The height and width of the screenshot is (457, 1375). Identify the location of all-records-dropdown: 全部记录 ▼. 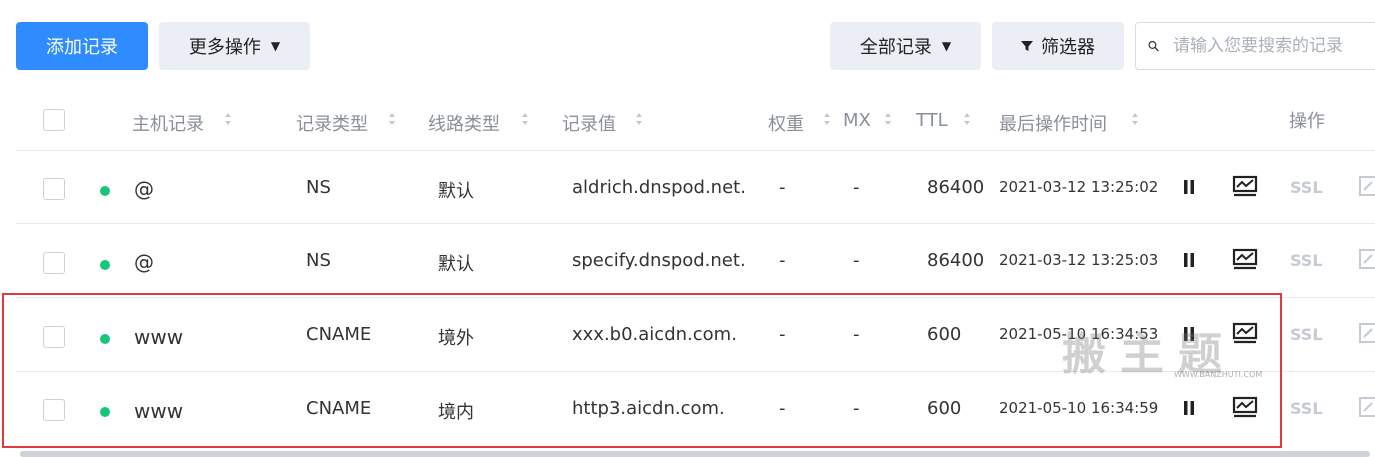
(905, 46).